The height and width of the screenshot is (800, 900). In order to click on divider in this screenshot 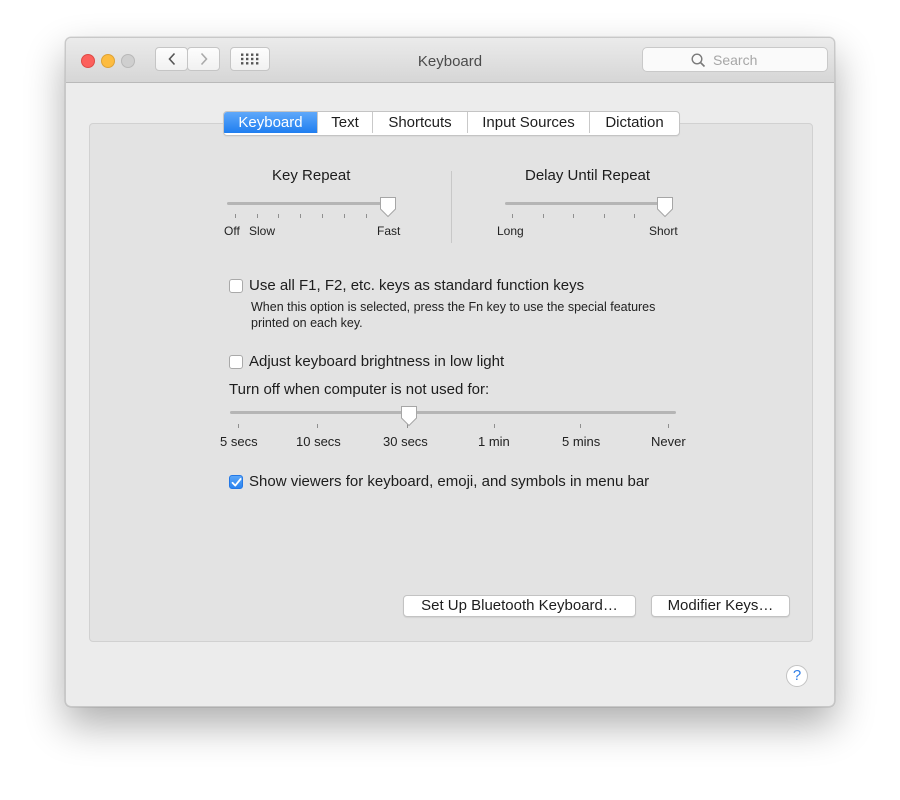, I will do `click(451, 207)`.